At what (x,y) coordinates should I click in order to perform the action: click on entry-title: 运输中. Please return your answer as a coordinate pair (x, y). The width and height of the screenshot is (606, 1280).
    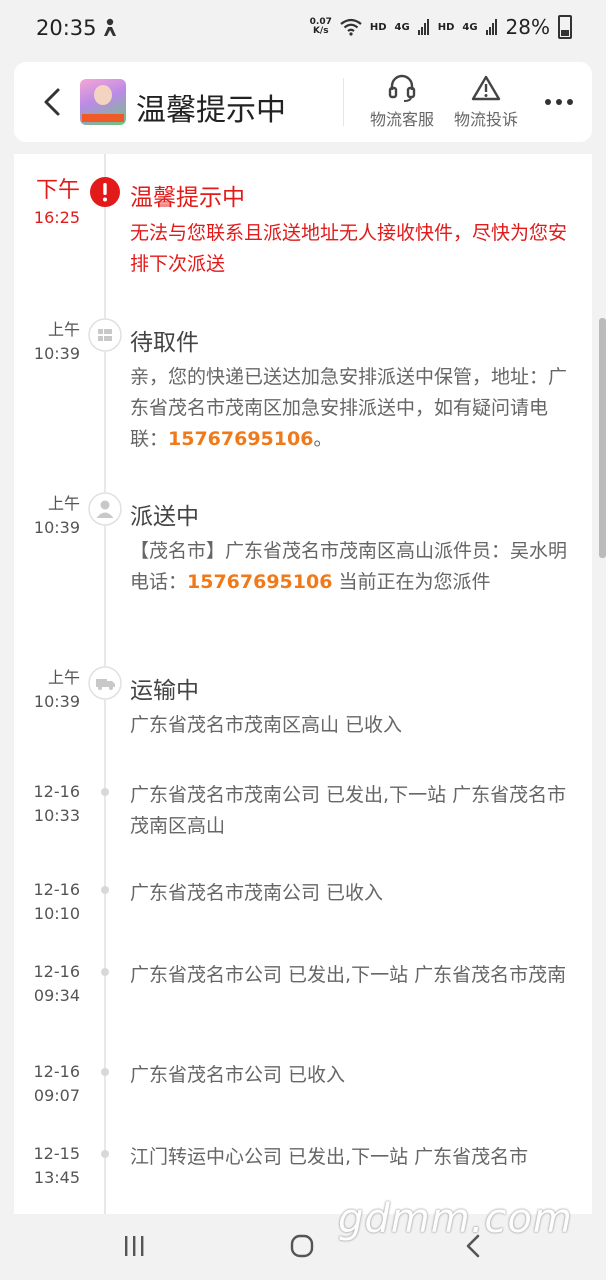
    Looking at the image, I should click on (164, 691).